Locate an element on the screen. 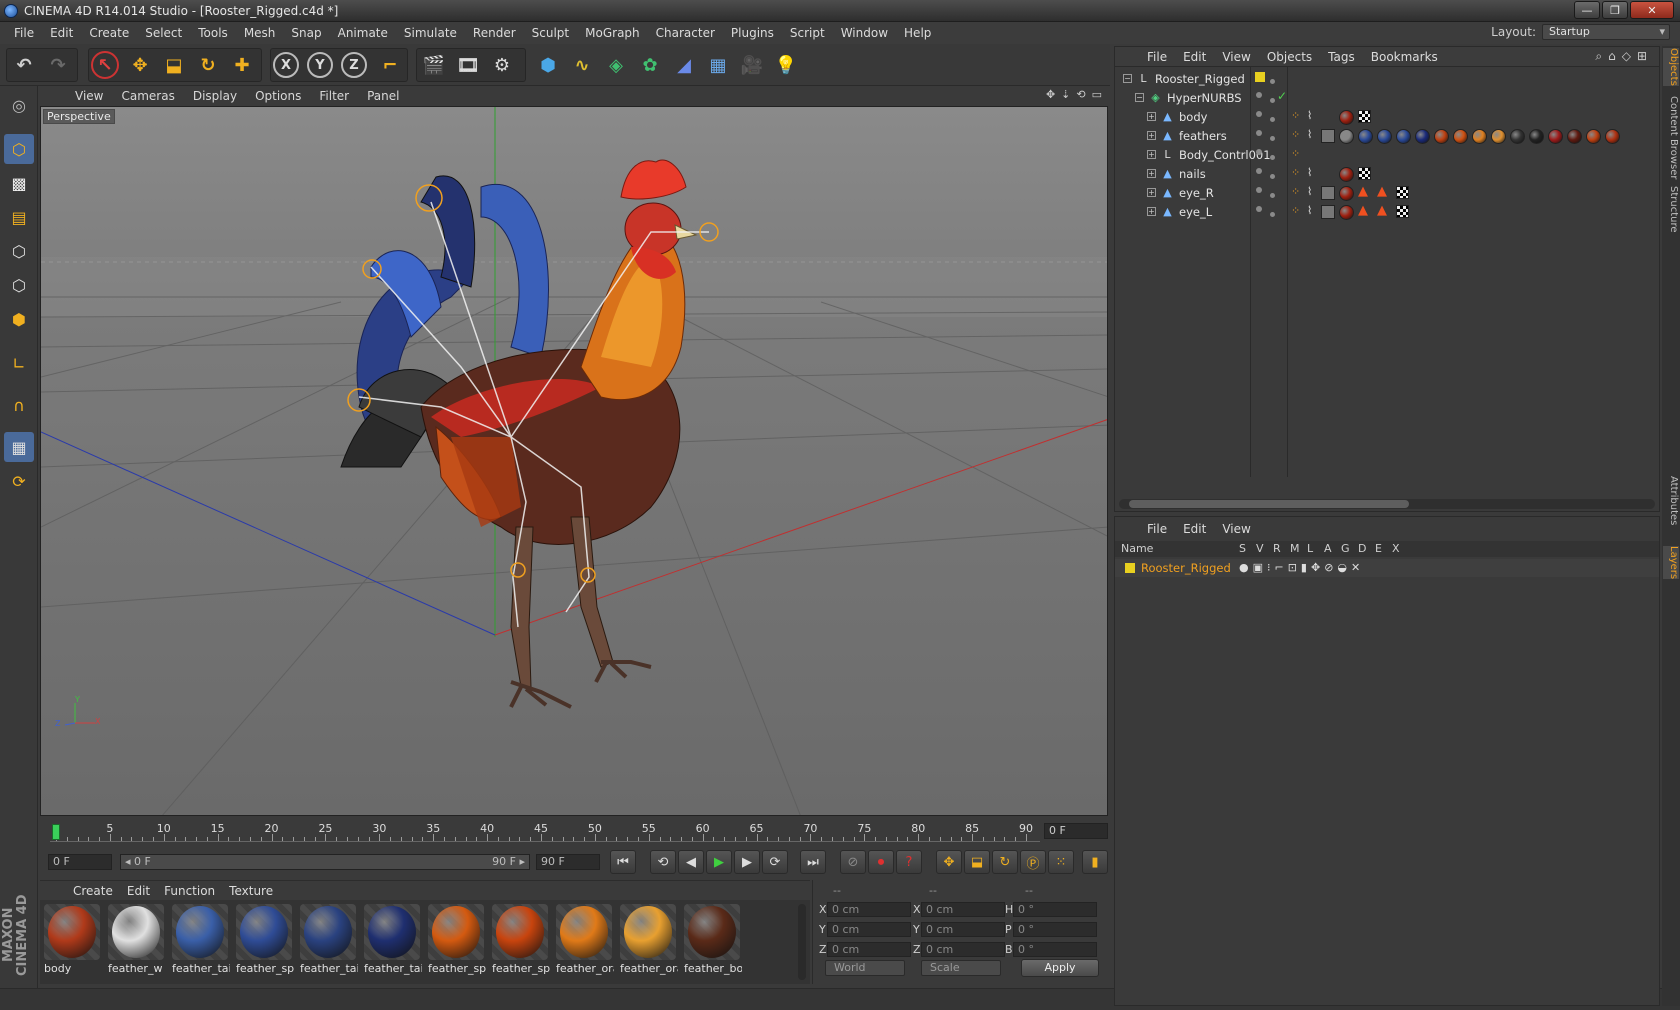 The image size is (1680, 1010). start-frame-field: 0 F is located at coordinates (80, 862).